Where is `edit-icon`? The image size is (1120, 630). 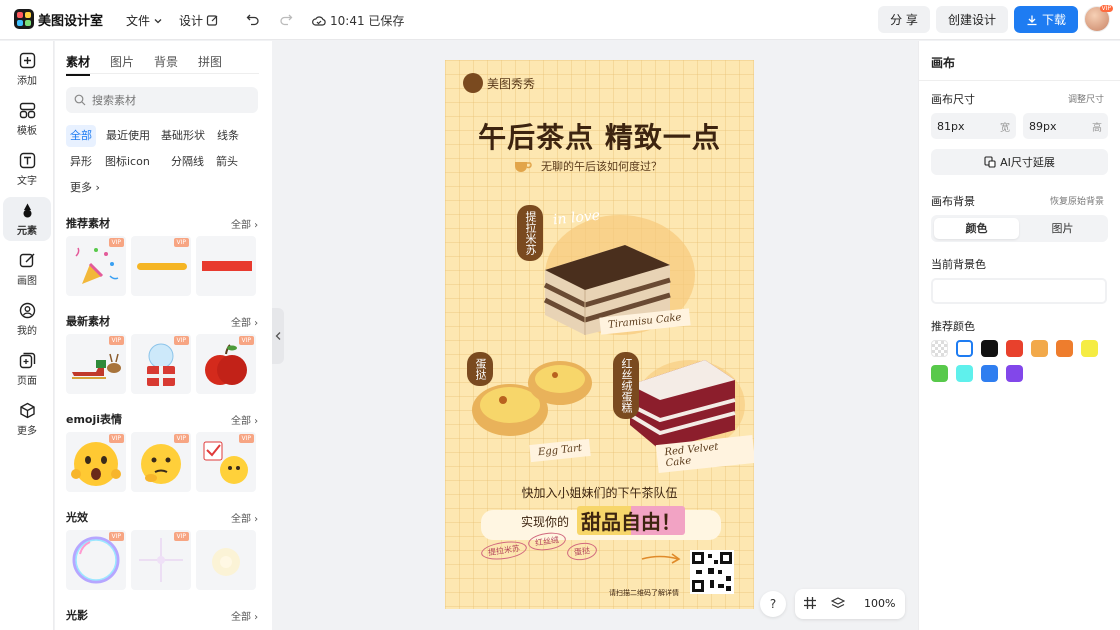
edit-icon is located at coordinates (212, 20).